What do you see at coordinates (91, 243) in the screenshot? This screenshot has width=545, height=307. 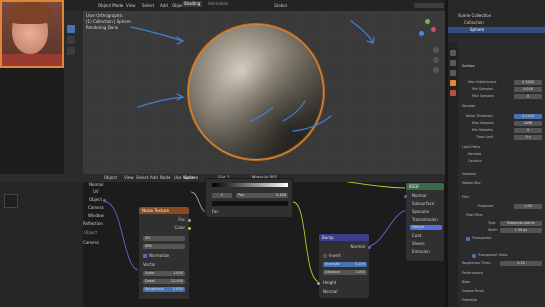 I see `texcoord-camera-field: Camera` at bounding box center [91, 243].